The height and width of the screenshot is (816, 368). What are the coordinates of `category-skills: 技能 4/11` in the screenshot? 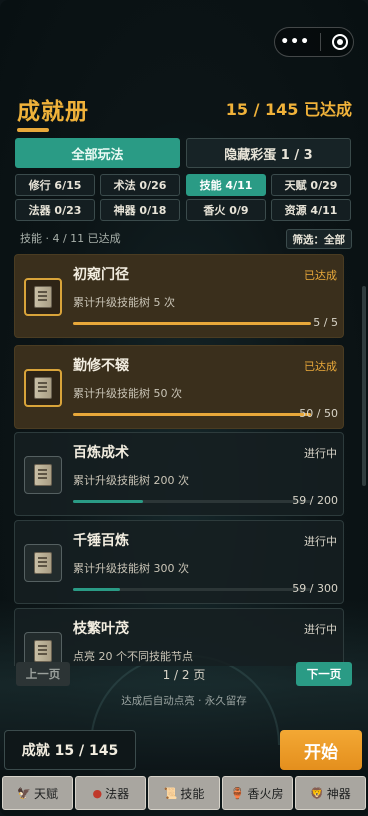 It's located at (226, 185).